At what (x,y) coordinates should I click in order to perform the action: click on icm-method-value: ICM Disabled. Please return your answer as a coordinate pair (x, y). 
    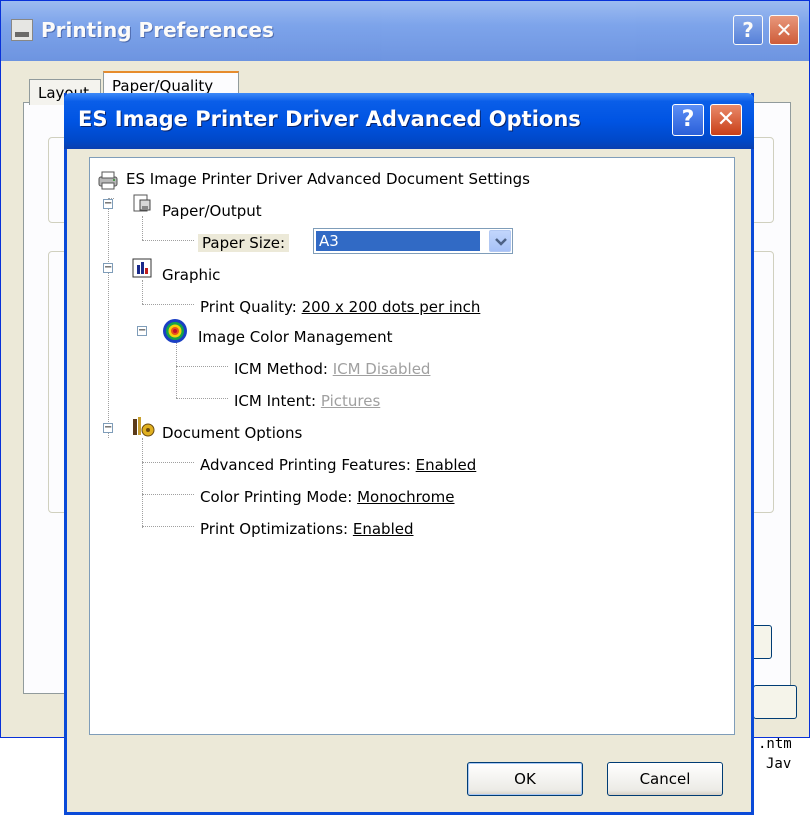
    Looking at the image, I should click on (381, 369).